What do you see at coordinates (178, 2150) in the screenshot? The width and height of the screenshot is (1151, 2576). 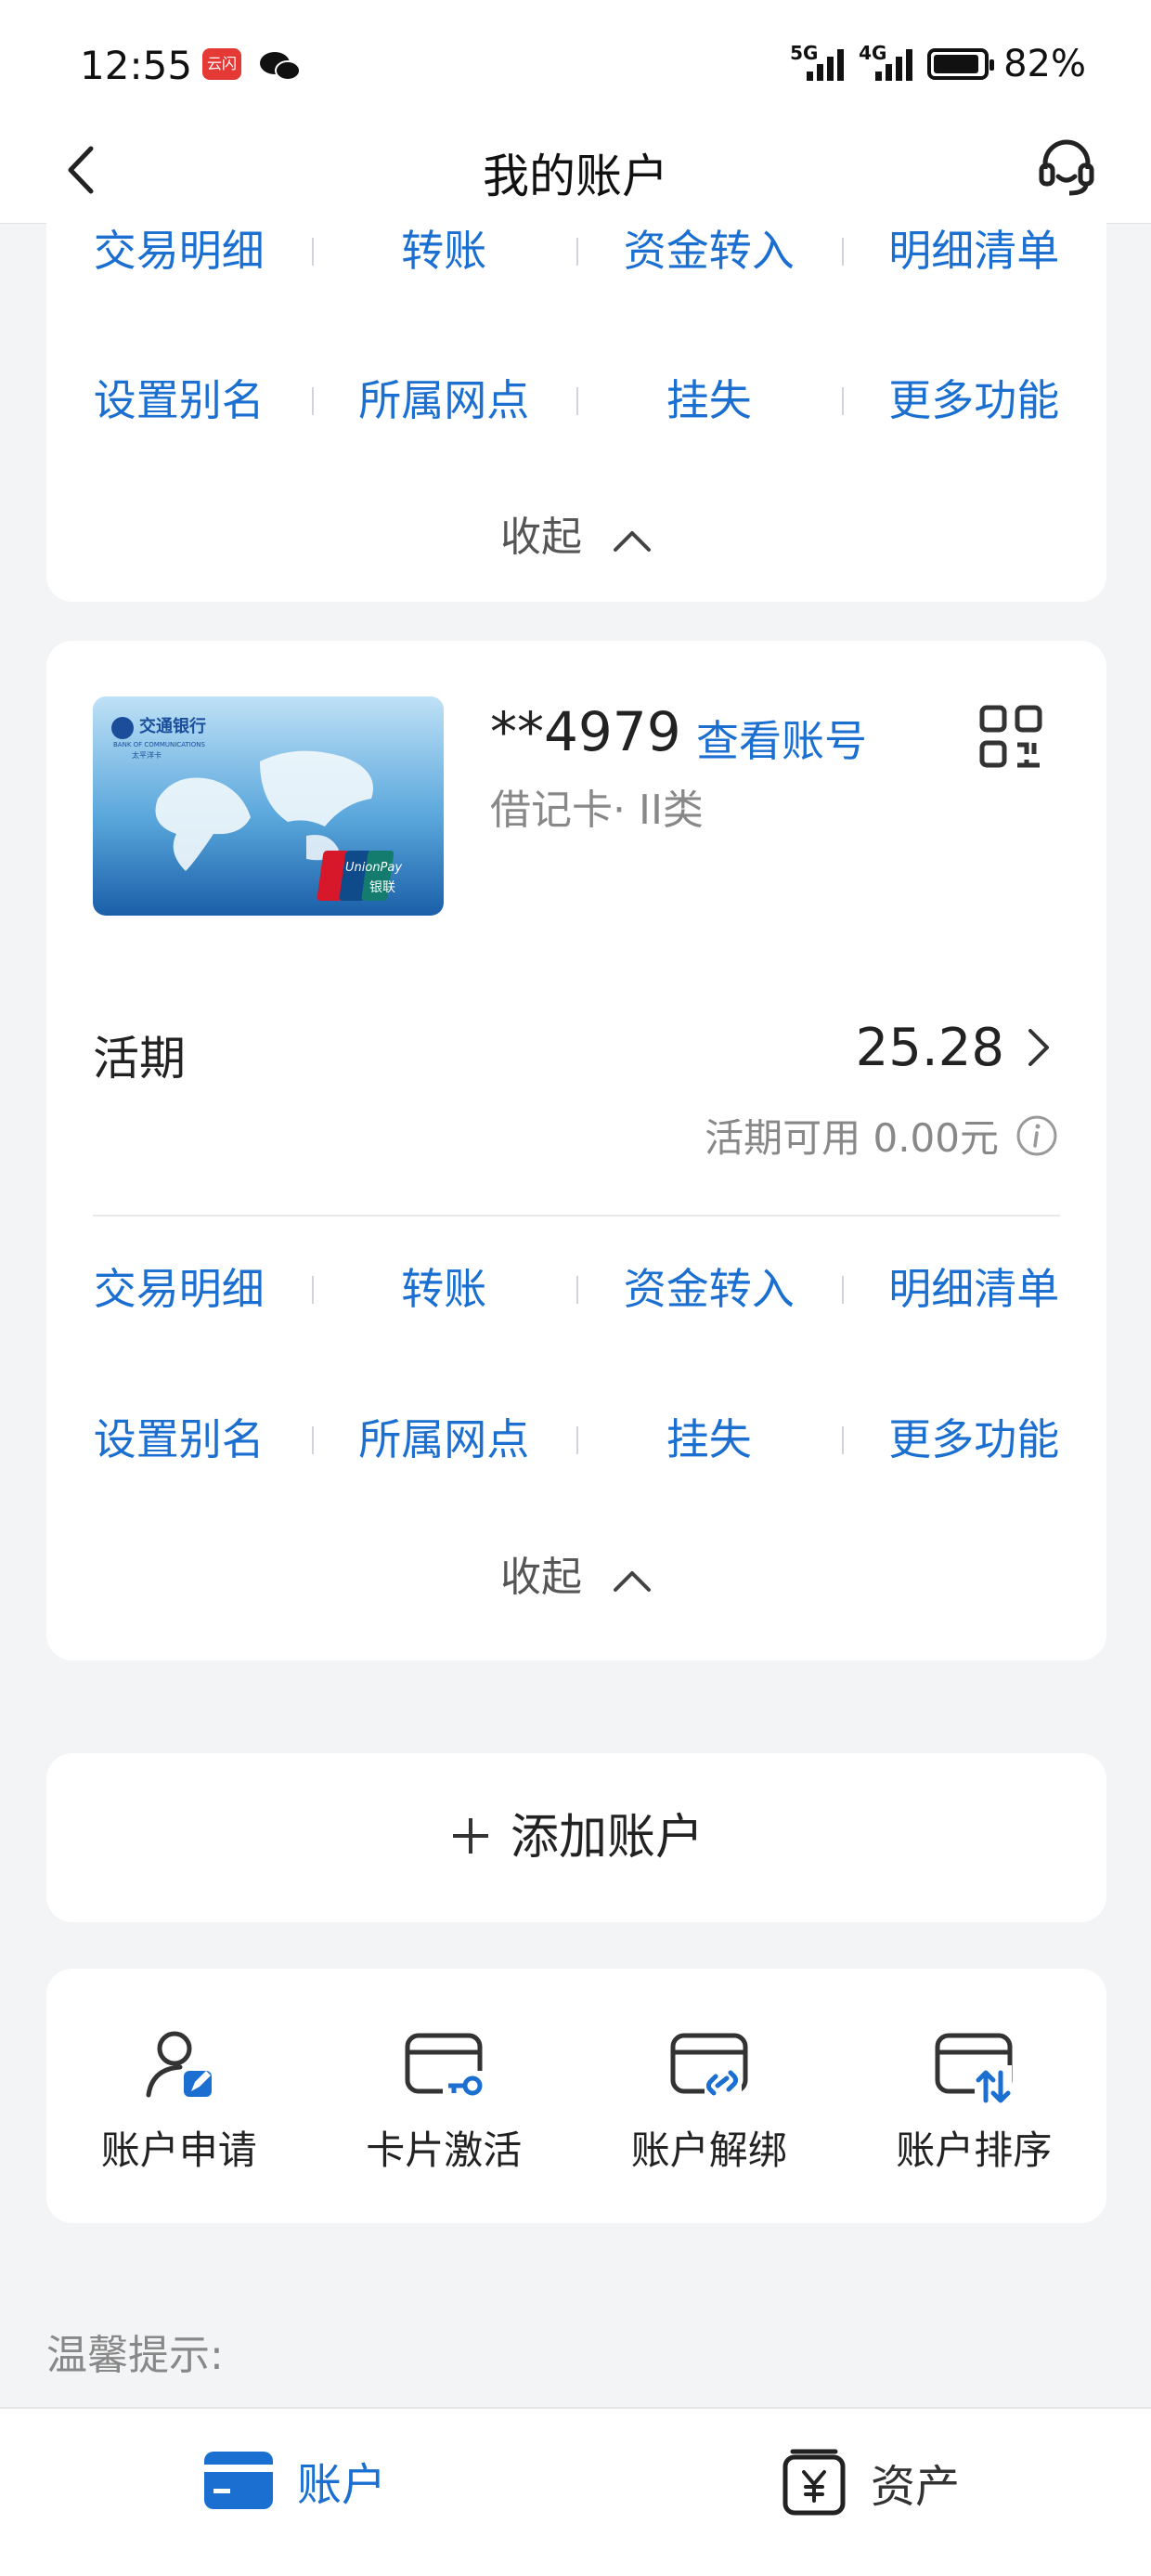 I see `service-label: 账户申请` at bounding box center [178, 2150].